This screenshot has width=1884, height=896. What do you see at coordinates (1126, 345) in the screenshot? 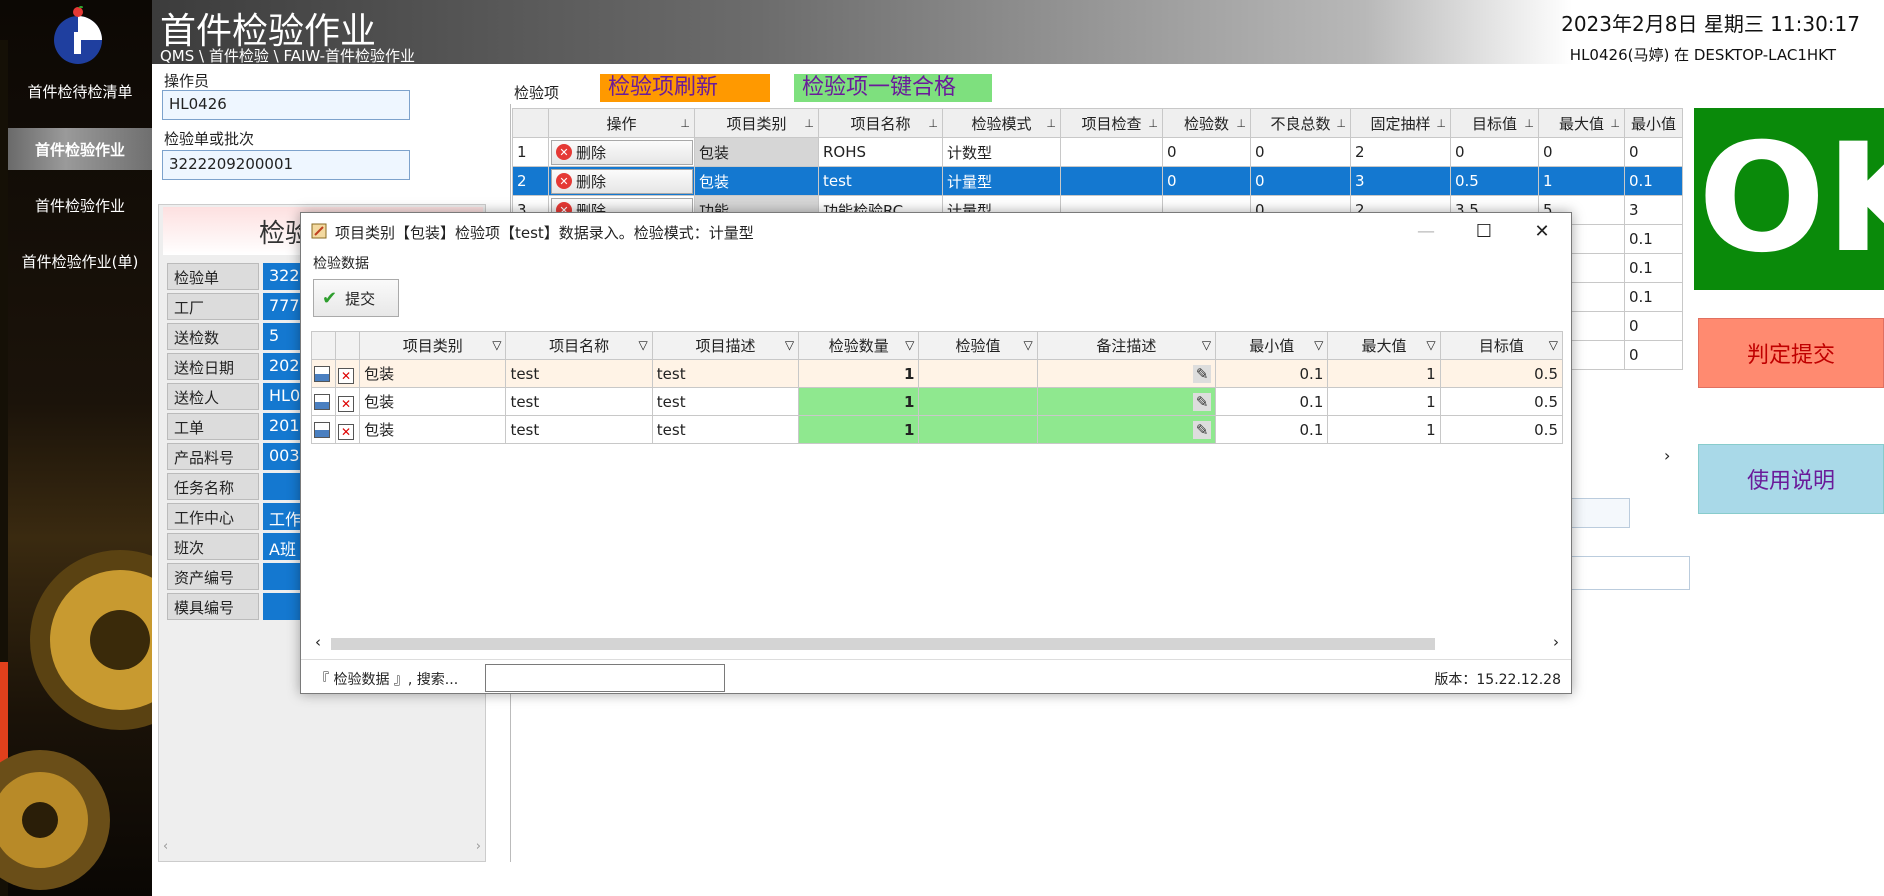
I see `column-header: 备注描述 ▽` at bounding box center [1126, 345].